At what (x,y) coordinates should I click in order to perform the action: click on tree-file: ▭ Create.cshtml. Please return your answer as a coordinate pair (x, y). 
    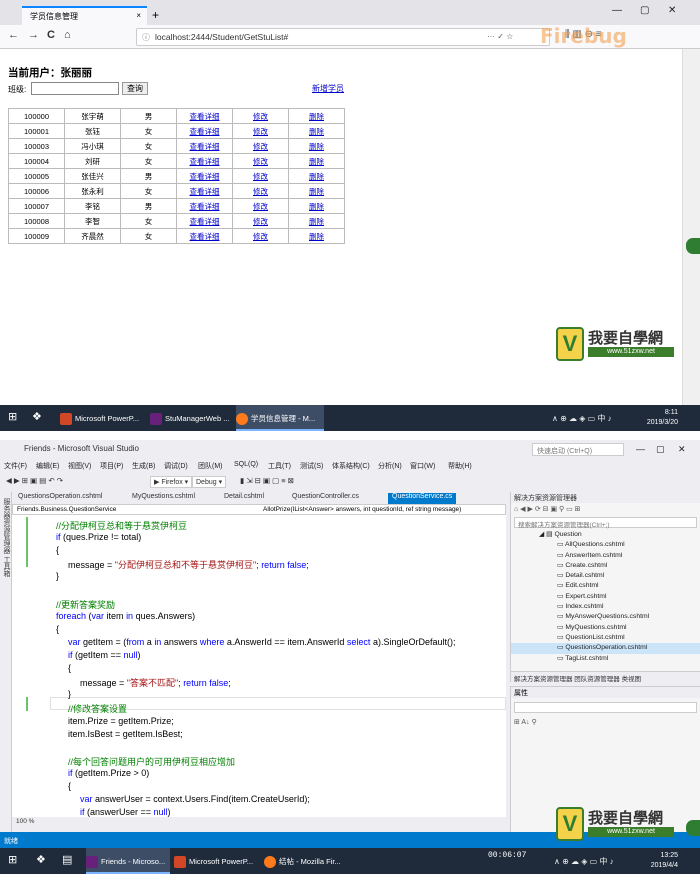
    Looking at the image, I should click on (605, 566).